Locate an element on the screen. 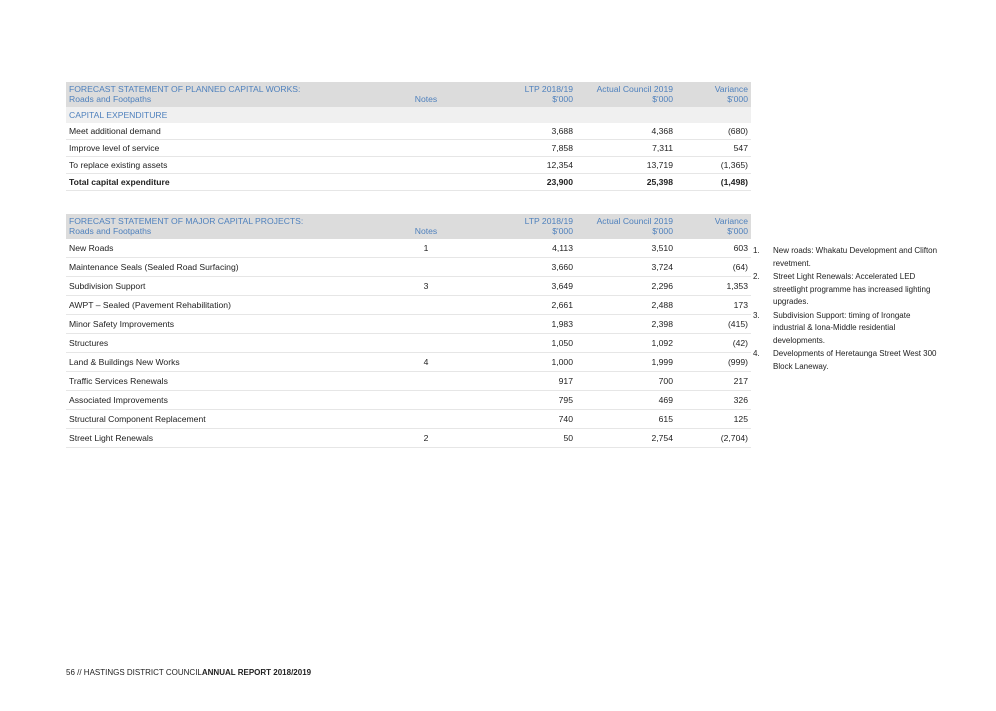 Image resolution: width=996 pixels, height=711 pixels. row-ltp-value: 3,660 is located at coordinates (531, 267).